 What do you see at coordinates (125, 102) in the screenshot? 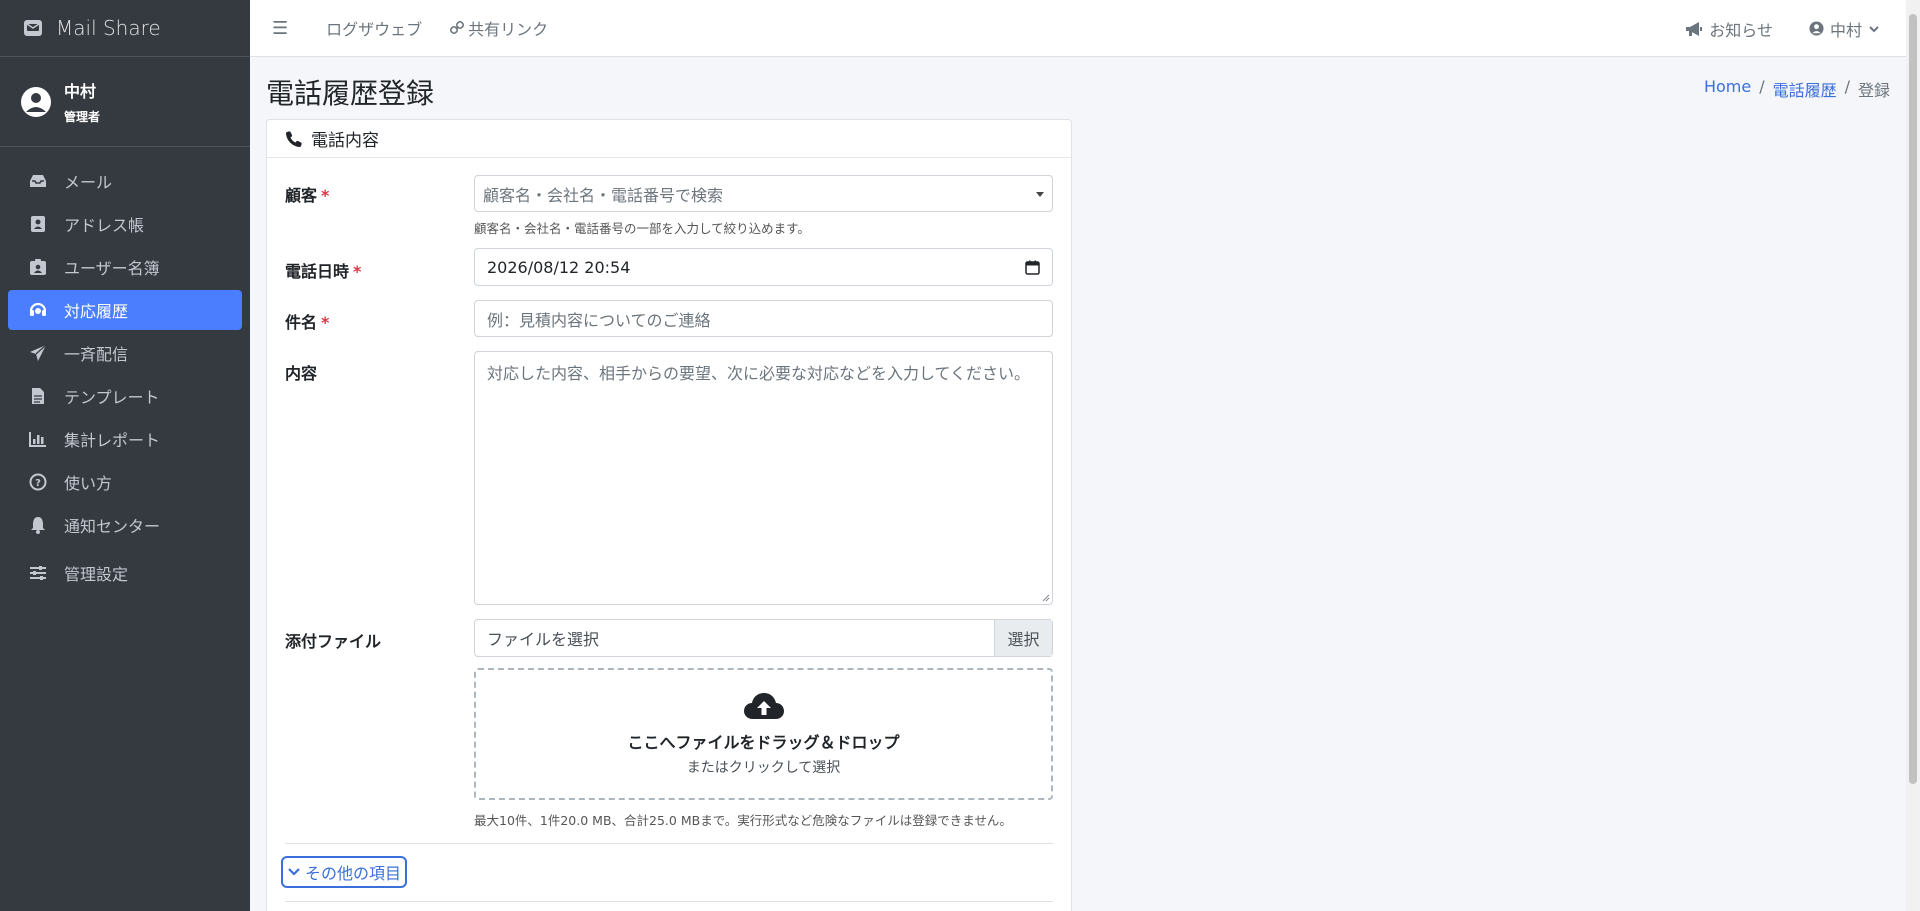
I see `user-panel: 中村 管理者` at bounding box center [125, 102].